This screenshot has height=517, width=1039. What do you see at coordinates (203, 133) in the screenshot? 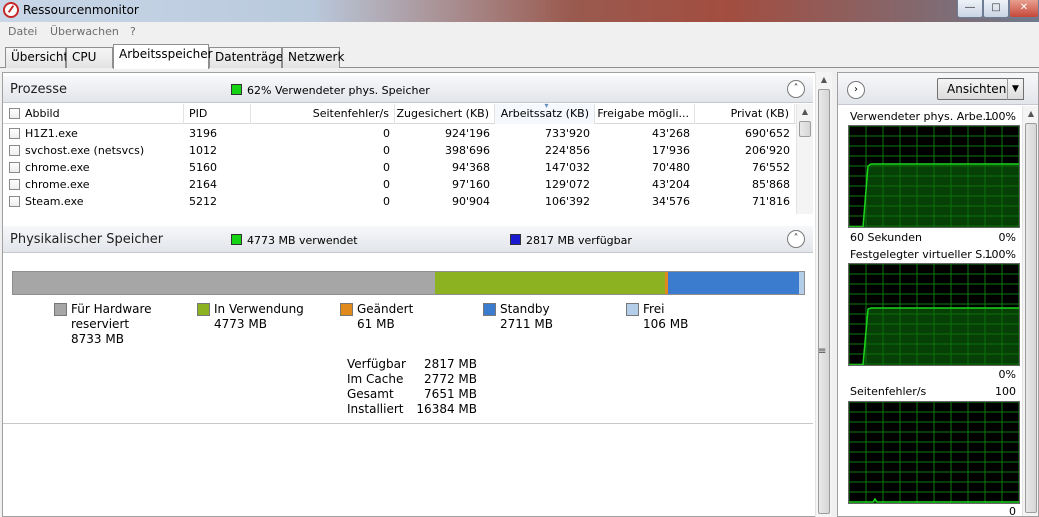
I see `table-cell: 3196` at bounding box center [203, 133].